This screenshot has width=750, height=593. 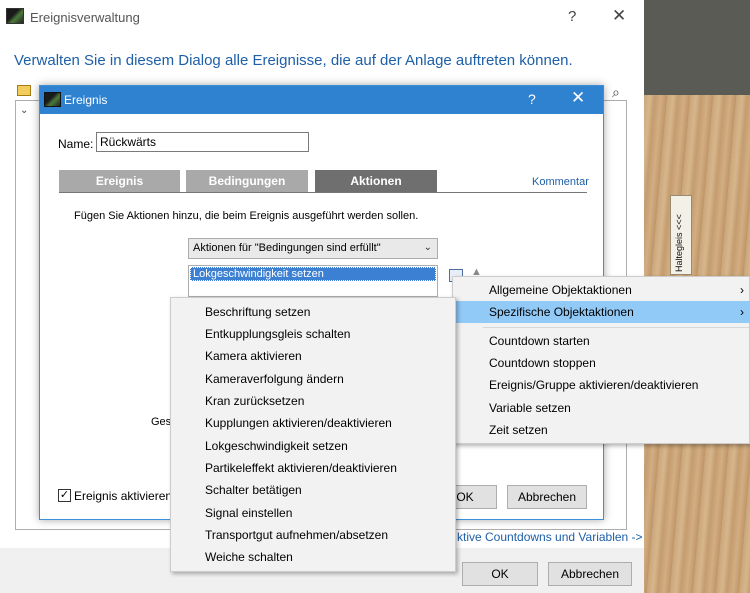 What do you see at coordinates (313, 423) in the screenshot?
I see `submenu-item: Kupplungen aktivieren/deaktivieren` at bounding box center [313, 423].